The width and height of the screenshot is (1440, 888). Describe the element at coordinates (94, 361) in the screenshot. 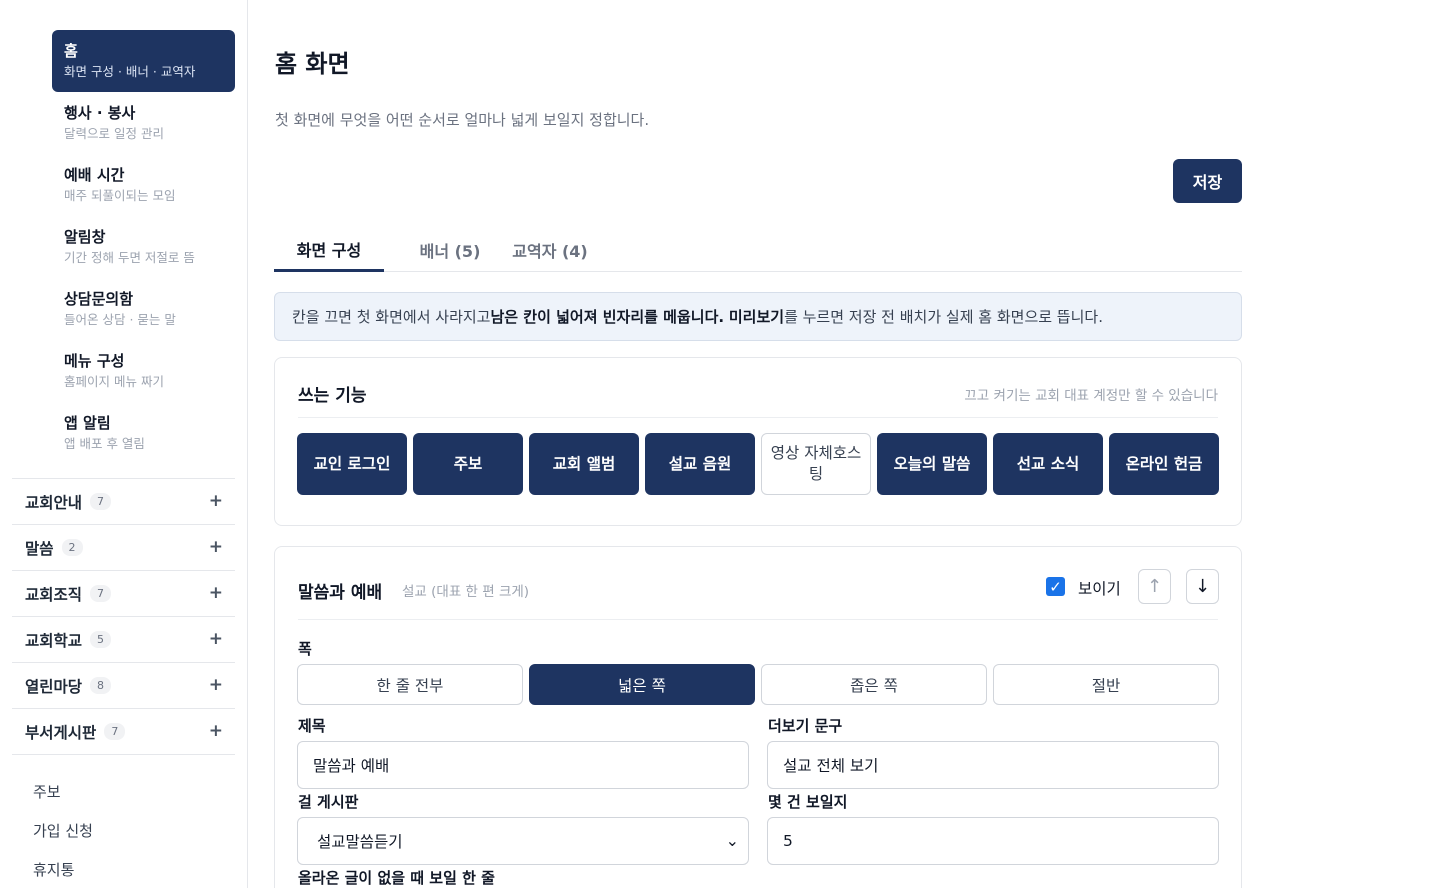

I see `nav-item-title: 메뉴 구성` at that location.